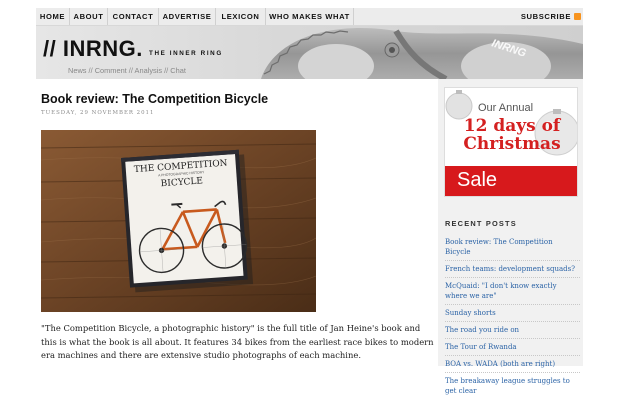 The height and width of the screenshot is (399, 639). Describe the element at coordinates (481, 223) in the screenshot. I see `recent-posts-heading: RECENT POSTS` at that location.